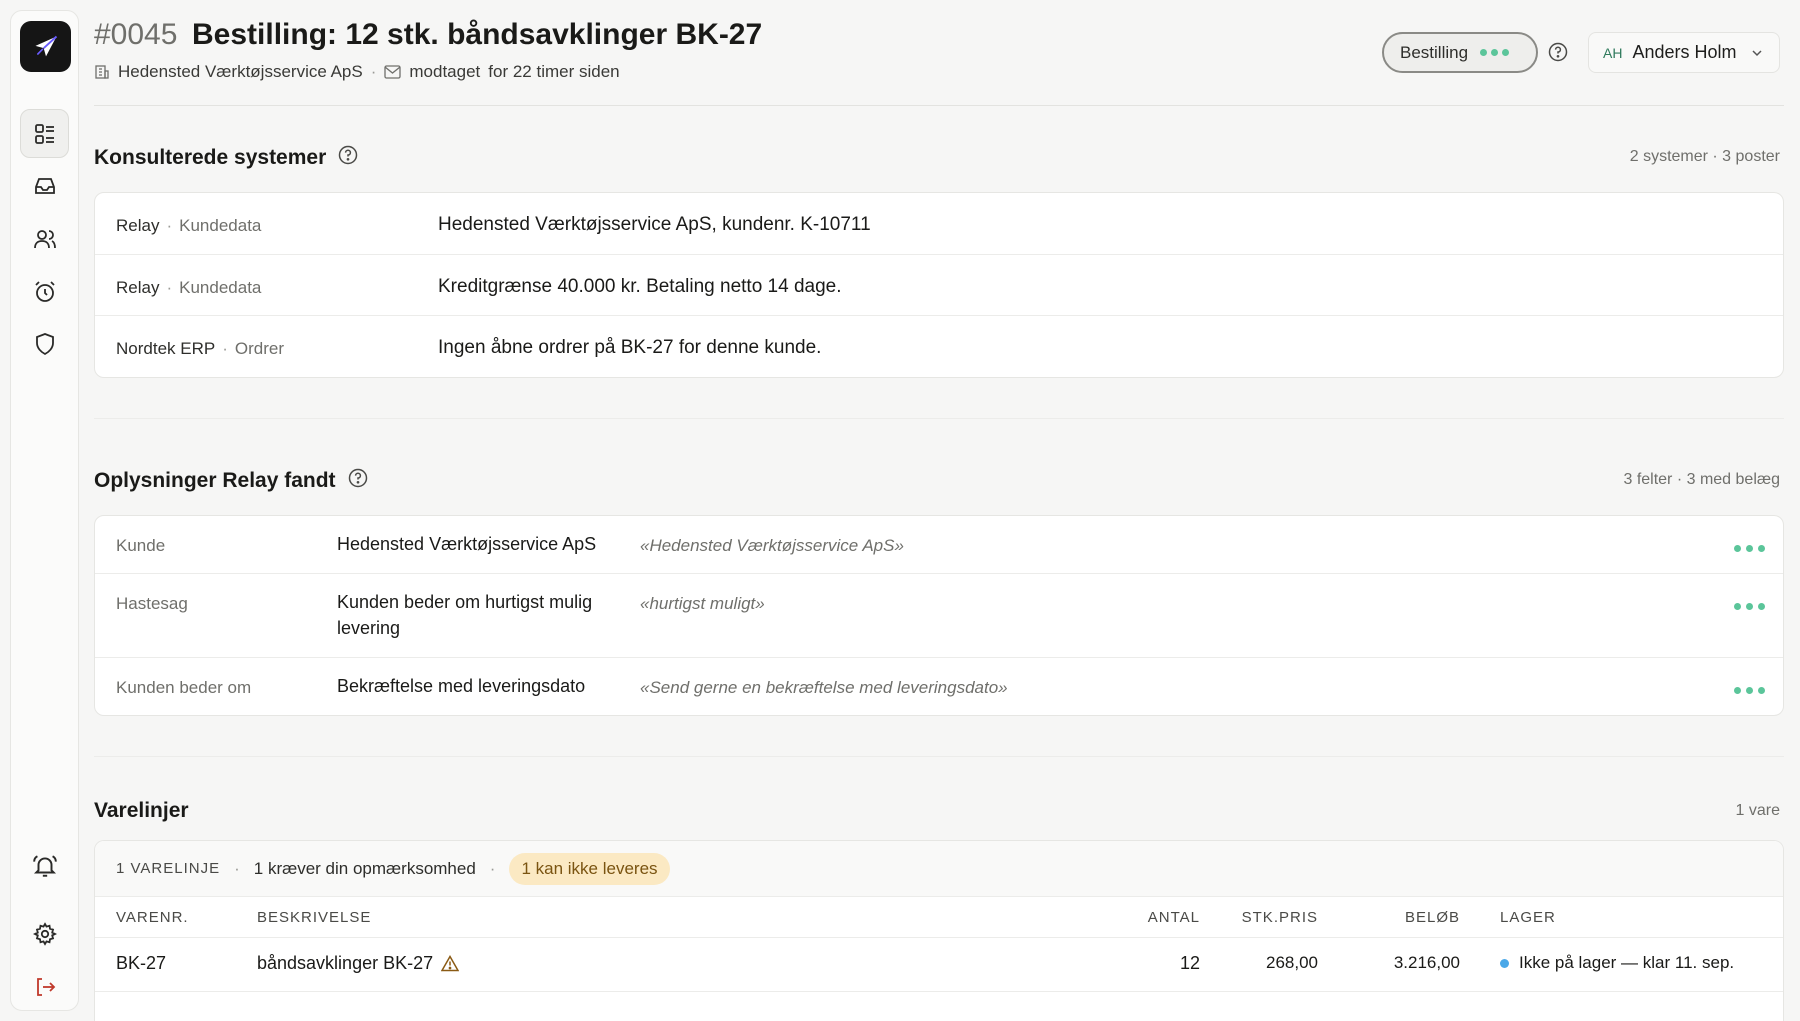 Image resolution: width=1800 pixels, height=1021 pixels. Describe the element at coordinates (1173, 917) in the screenshot. I see `col-qty: ANTAL` at that location.